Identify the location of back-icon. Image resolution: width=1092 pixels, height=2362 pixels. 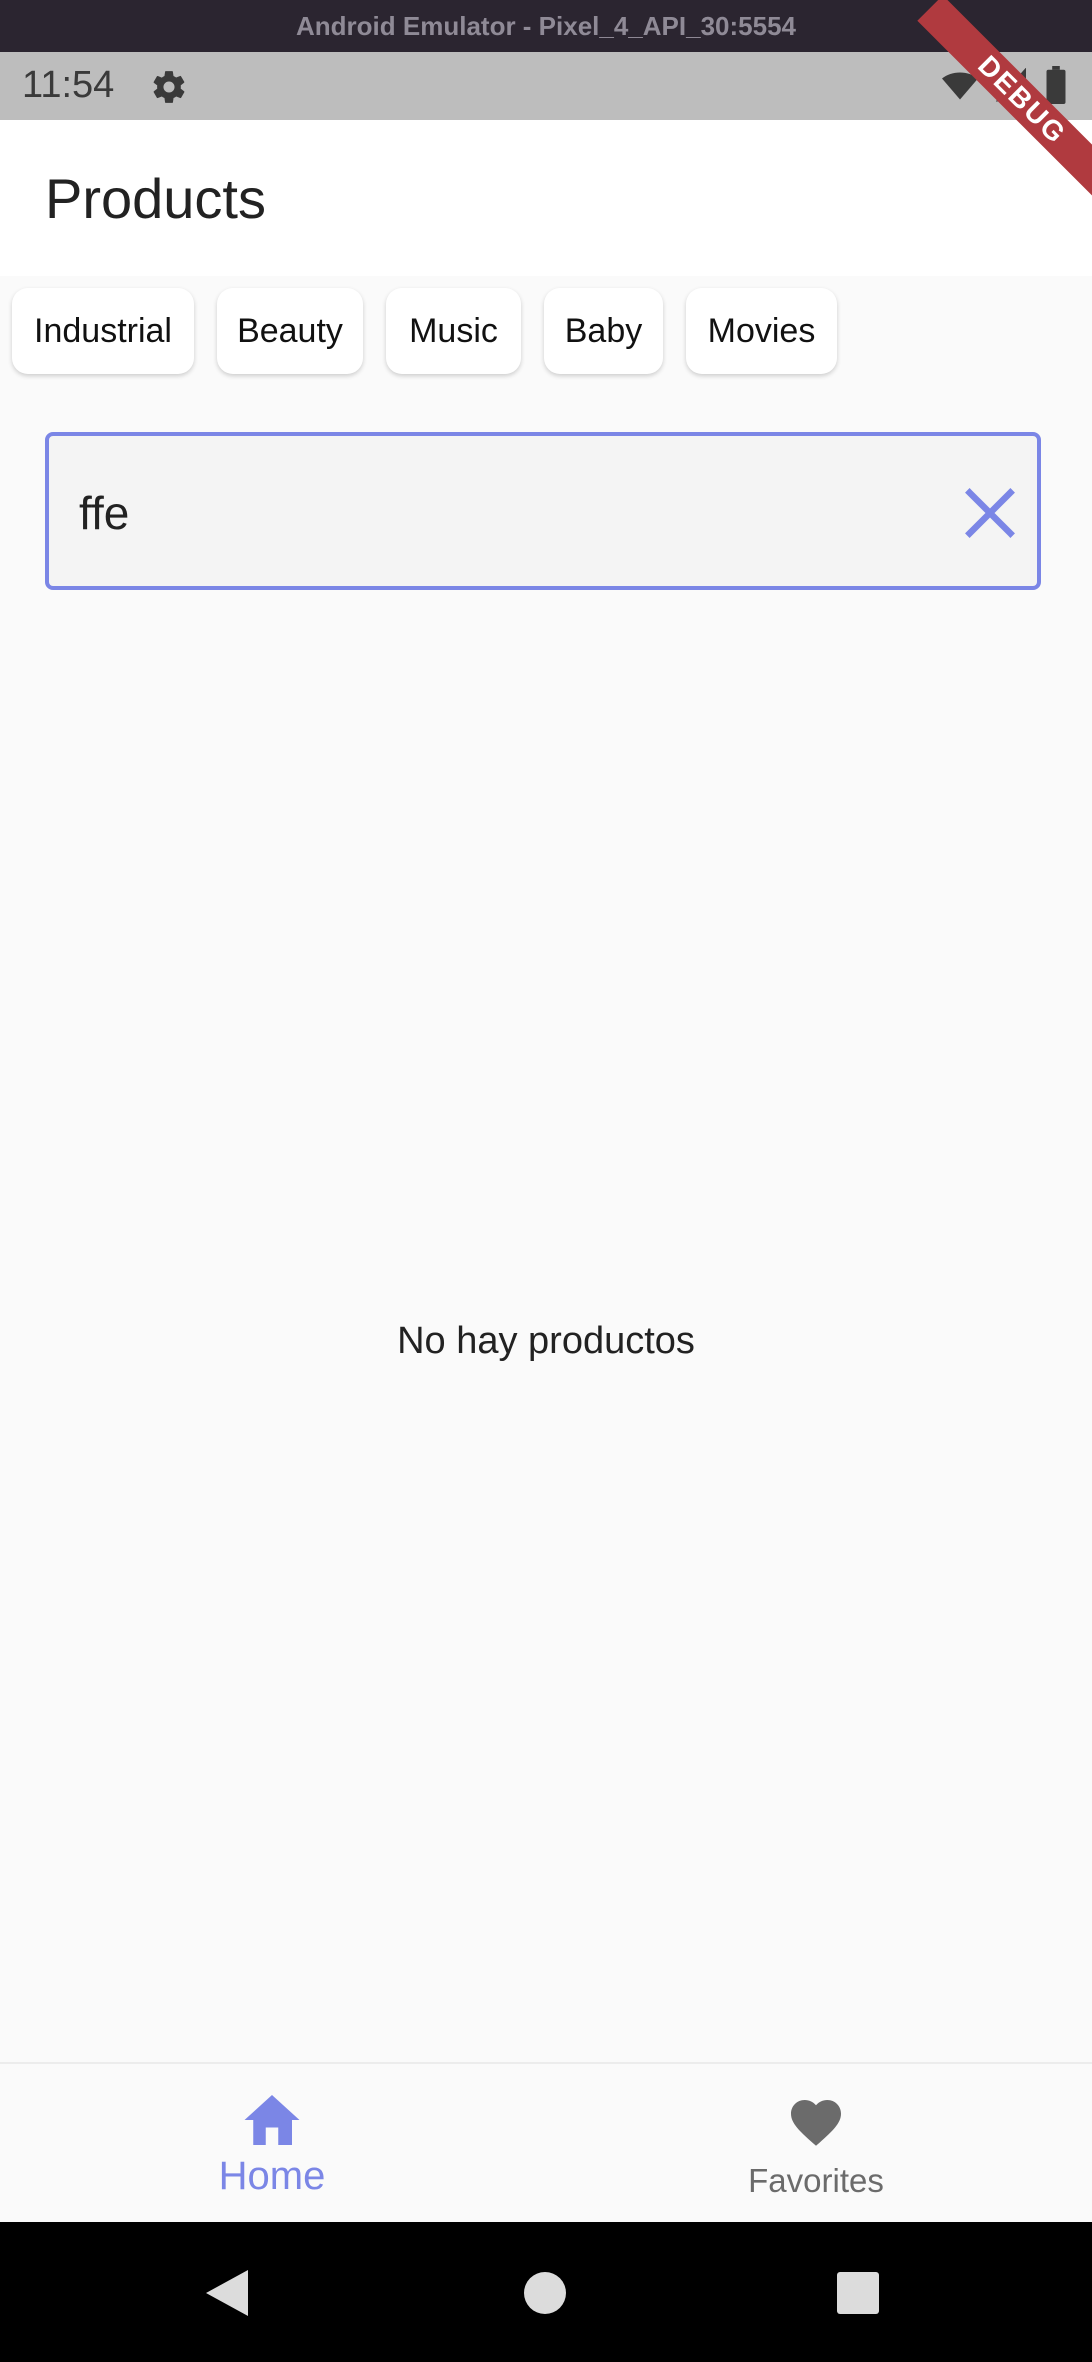
(227, 2293).